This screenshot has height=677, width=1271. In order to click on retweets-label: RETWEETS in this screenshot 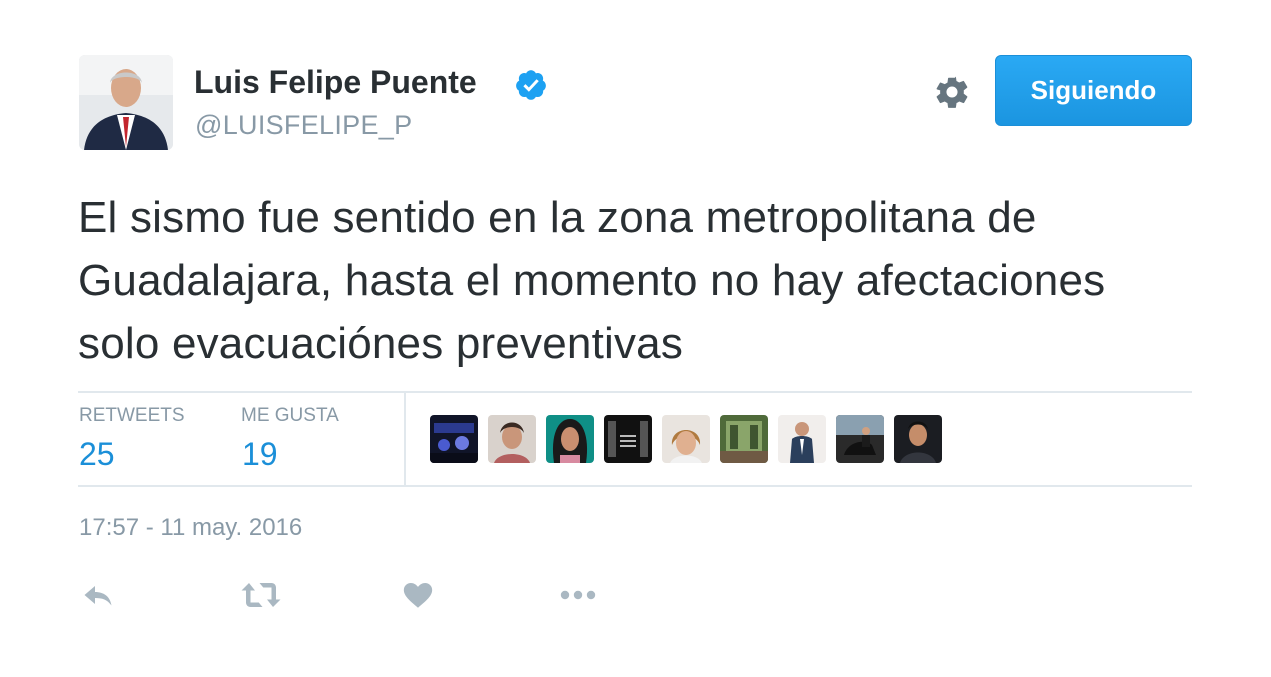, I will do `click(132, 416)`.